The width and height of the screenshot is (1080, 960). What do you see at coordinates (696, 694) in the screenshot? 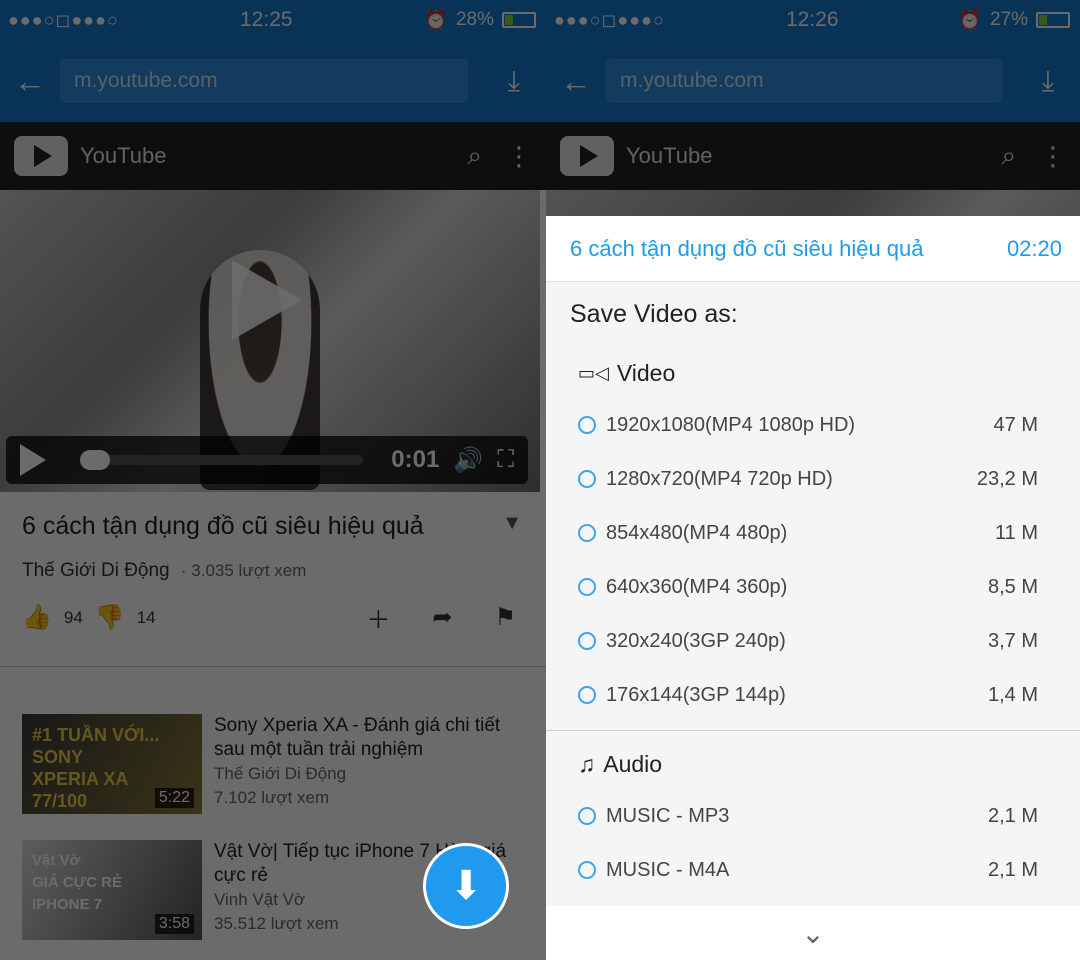
I see `option-label: 176x144(3GP 144p)` at bounding box center [696, 694].